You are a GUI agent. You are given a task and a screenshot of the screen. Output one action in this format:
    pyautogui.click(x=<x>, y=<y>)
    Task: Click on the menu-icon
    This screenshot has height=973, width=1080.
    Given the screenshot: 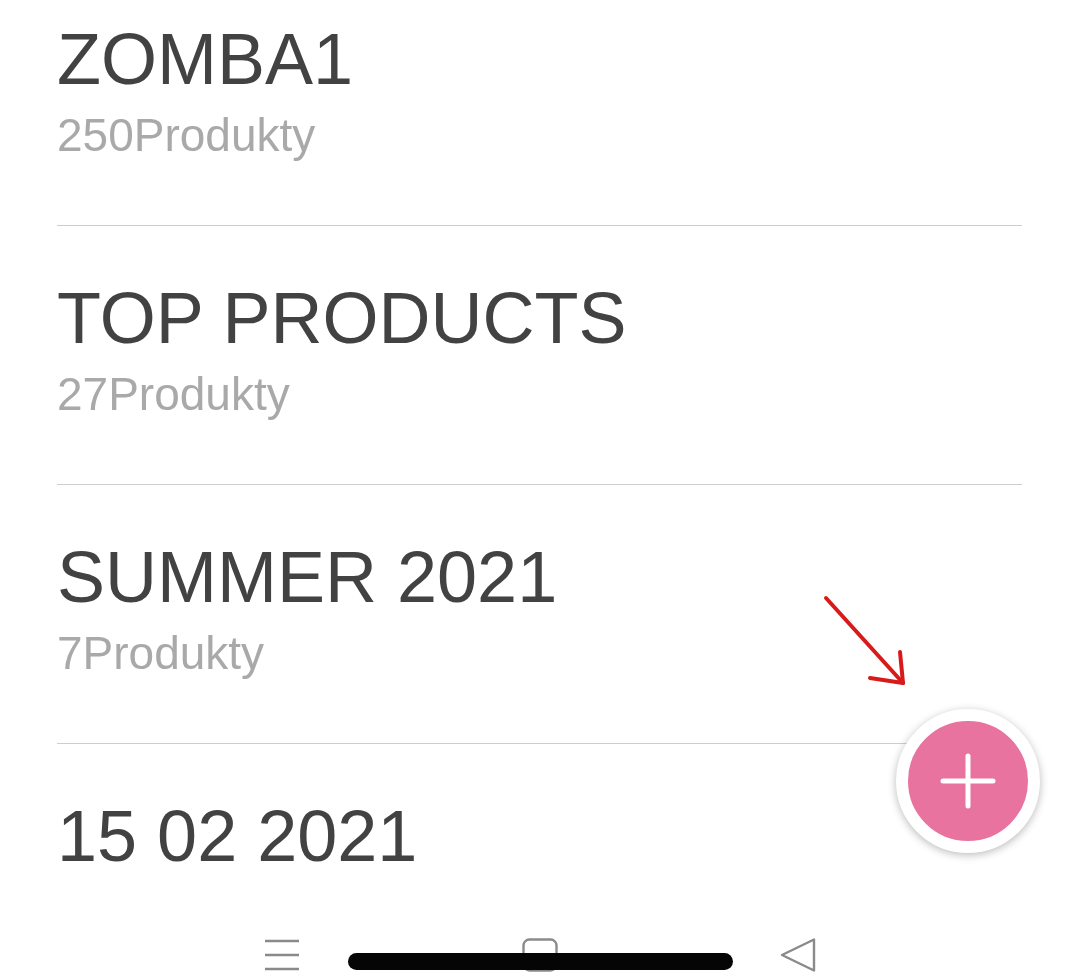 What is the action you would take?
    pyautogui.click(x=282, y=955)
    